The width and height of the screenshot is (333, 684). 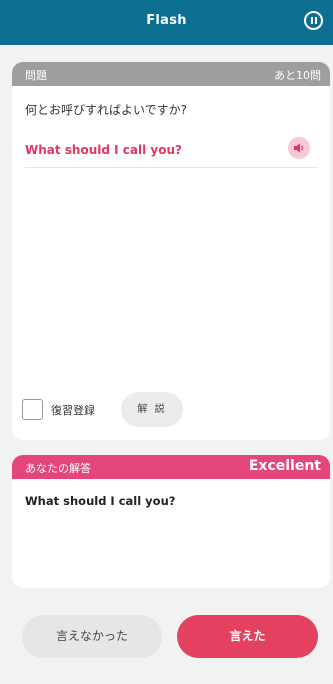 What do you see at coordinates (103, 150) in the screenshot?
I see `question-english: What should I call you?` at bounding box center [103, 150].